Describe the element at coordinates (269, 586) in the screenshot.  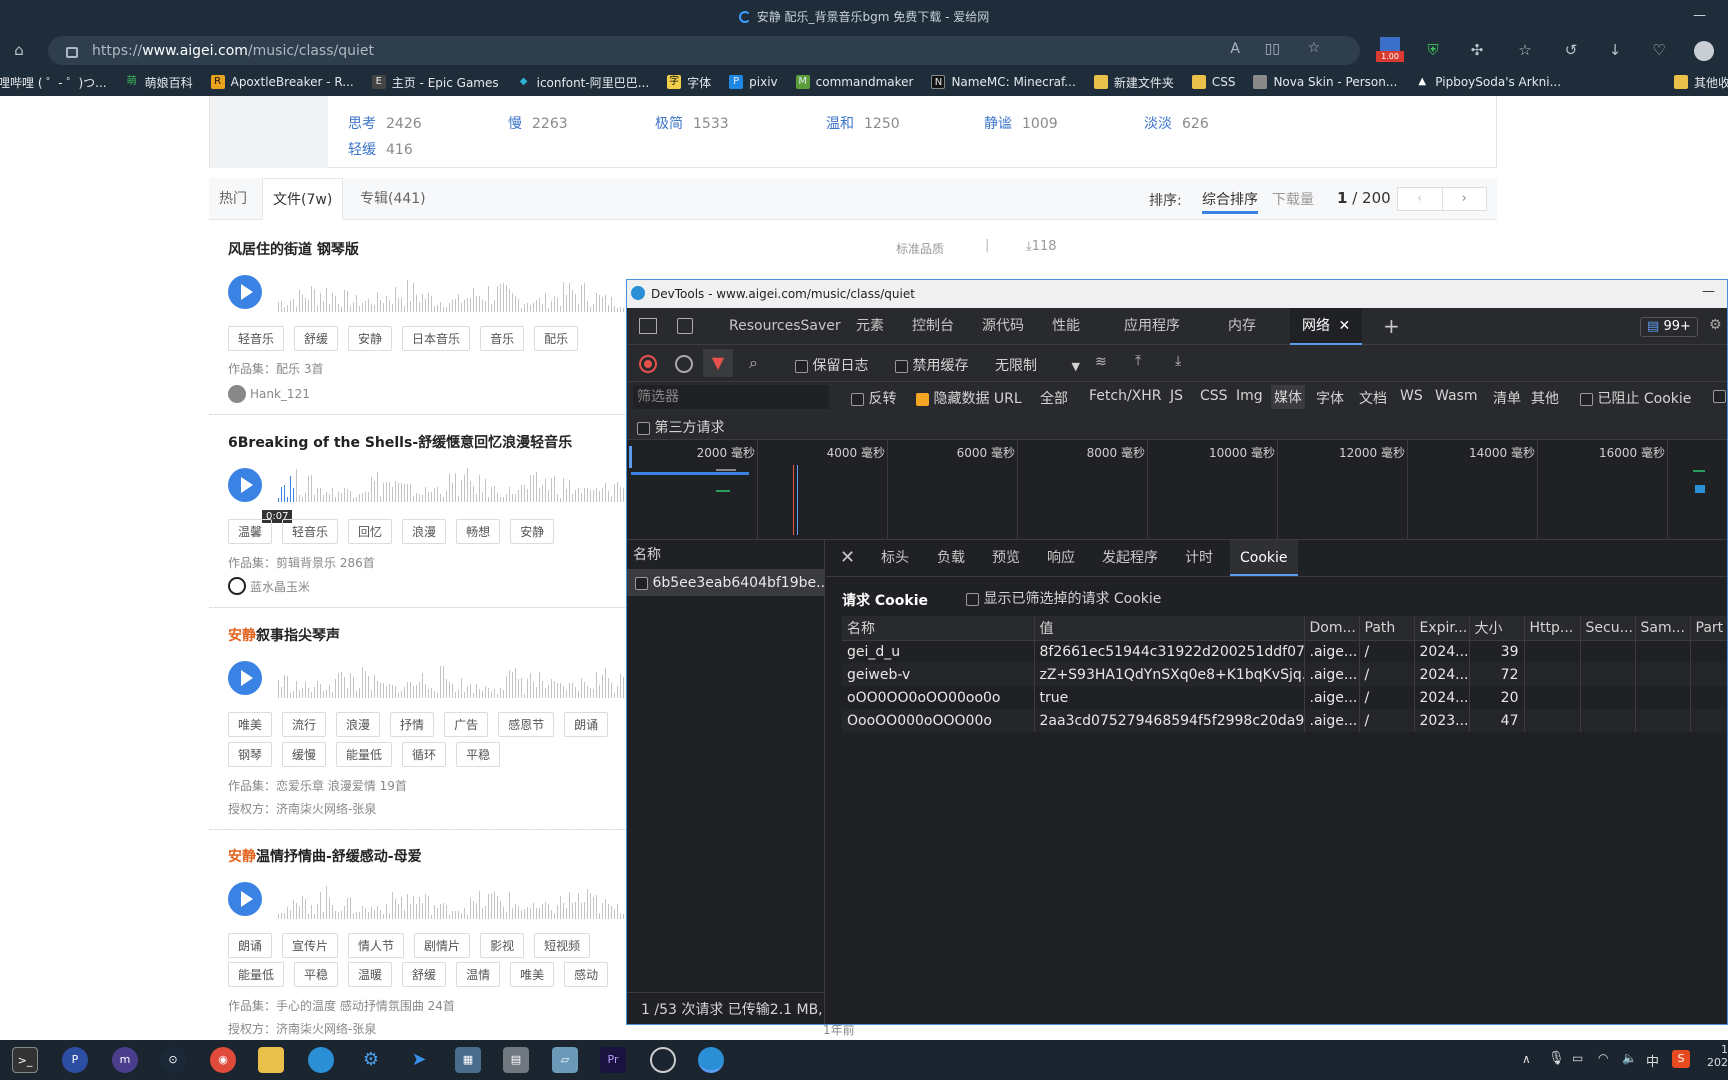
I see `author: 蓝水晶玉米` at that location.